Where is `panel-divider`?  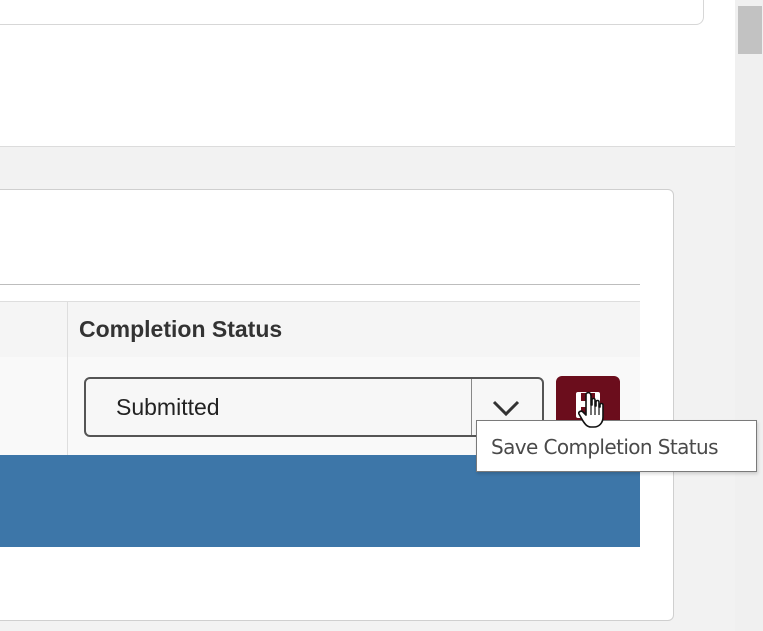 panel-divider is located at coordinates (320, 284).